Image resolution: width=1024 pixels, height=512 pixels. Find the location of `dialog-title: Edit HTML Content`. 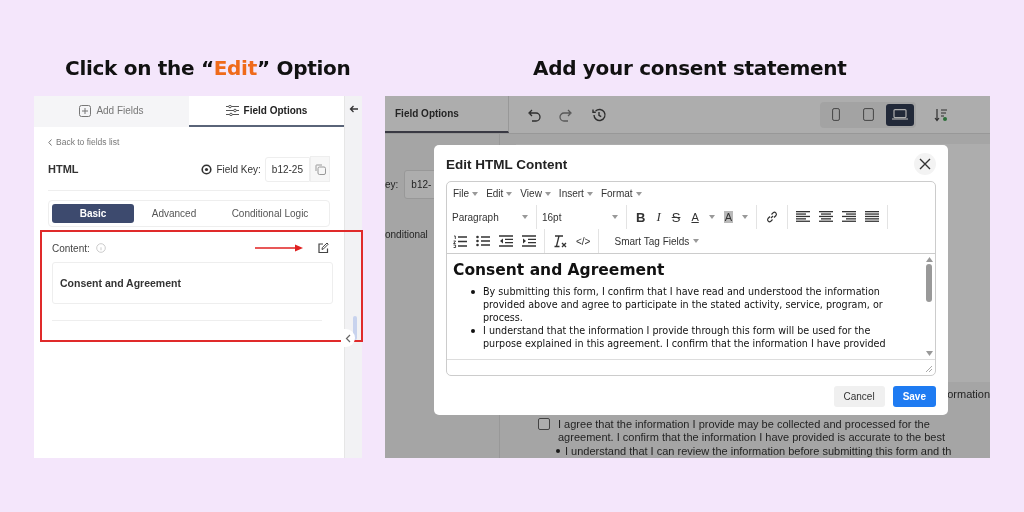

dialog-title: Edit HTML Content is located at coordinates (507, 164).